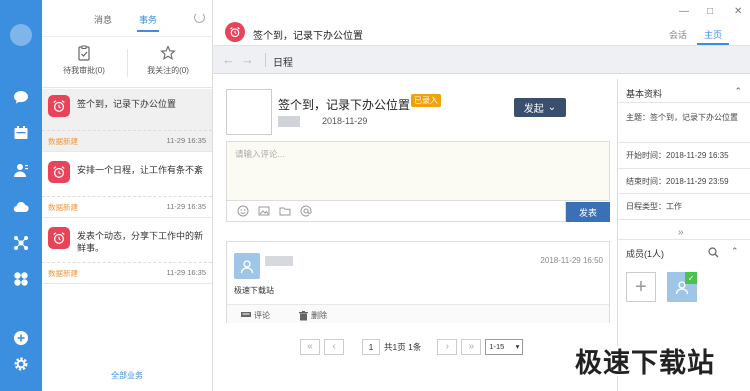 The width and height of the screenshot is (750, 391). What do you see at coordinates (645, 254) in the screenshot?
I see `members-heading: 成员(1人)` at bounding box center [645, 254].